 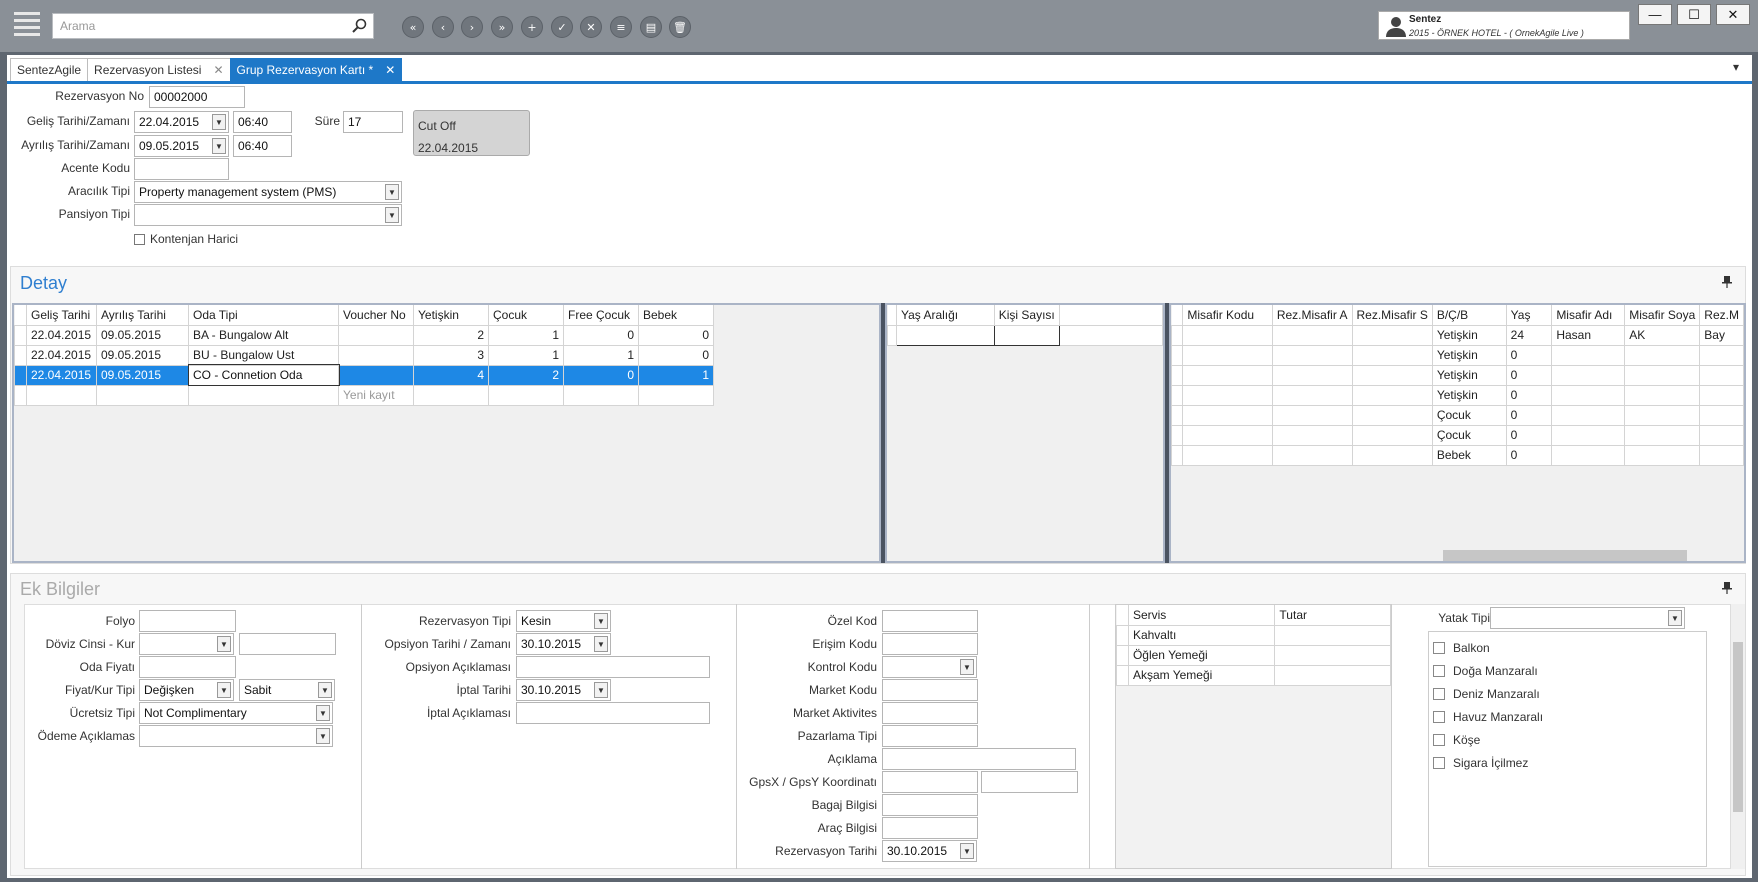 I want to click on col-header: Rez.Misafir A, so click(x=1312, y=315).